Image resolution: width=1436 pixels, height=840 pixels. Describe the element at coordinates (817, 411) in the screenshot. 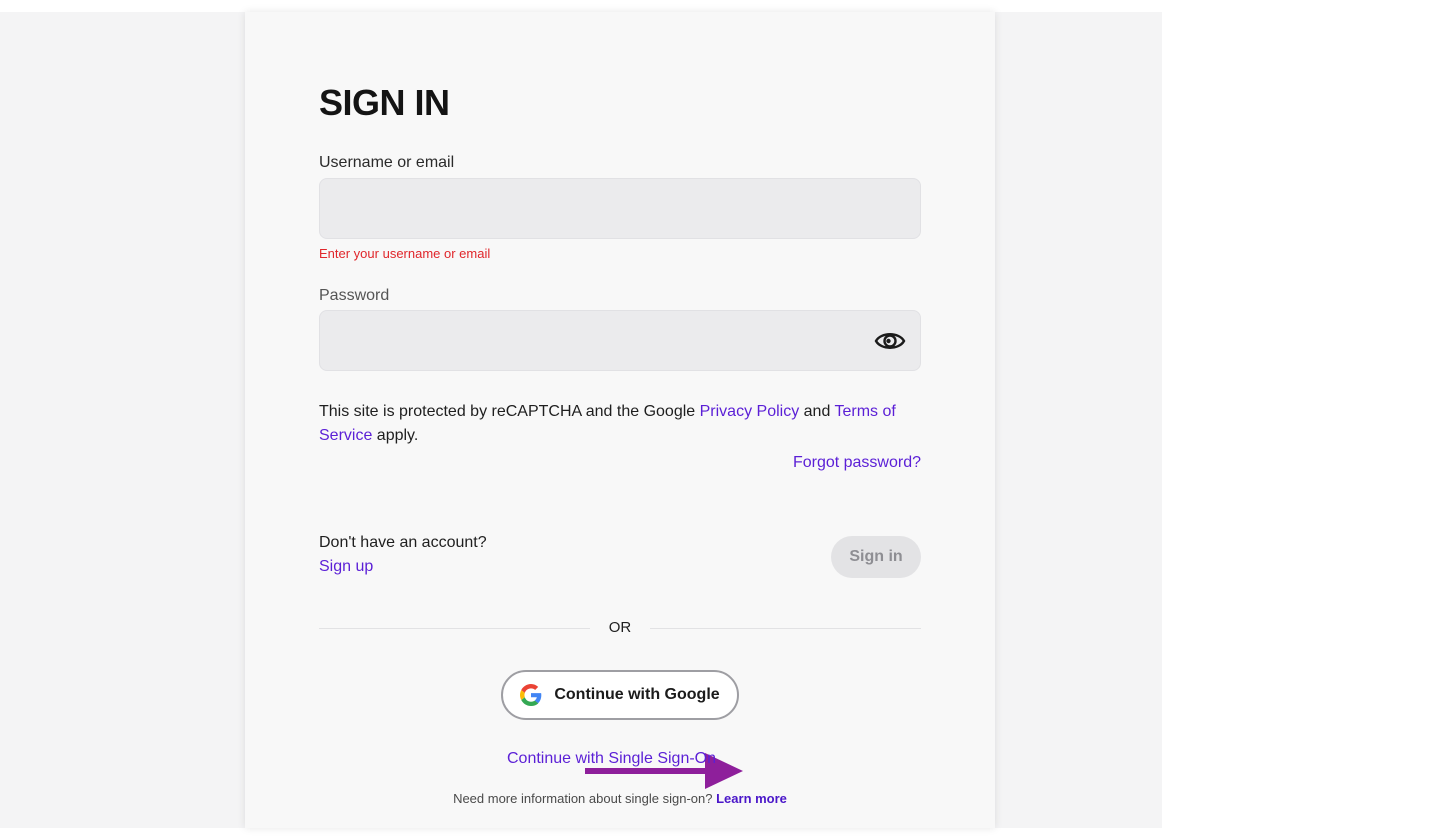

I see `legal-middle: and` at that location.